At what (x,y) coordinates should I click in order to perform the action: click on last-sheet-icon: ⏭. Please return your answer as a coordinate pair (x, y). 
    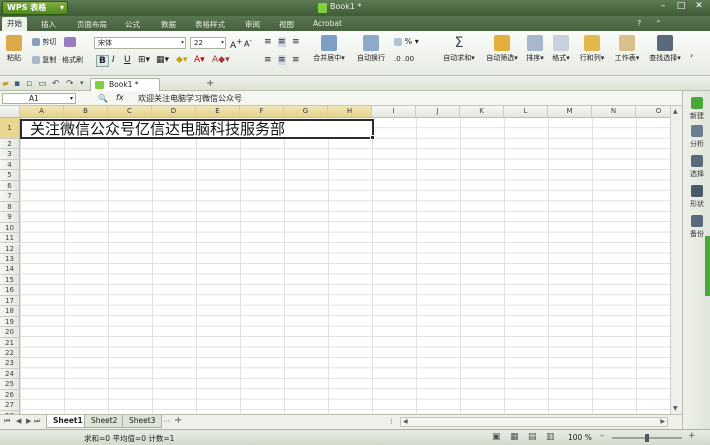
    Looking at the image, I should click on (37, 421).